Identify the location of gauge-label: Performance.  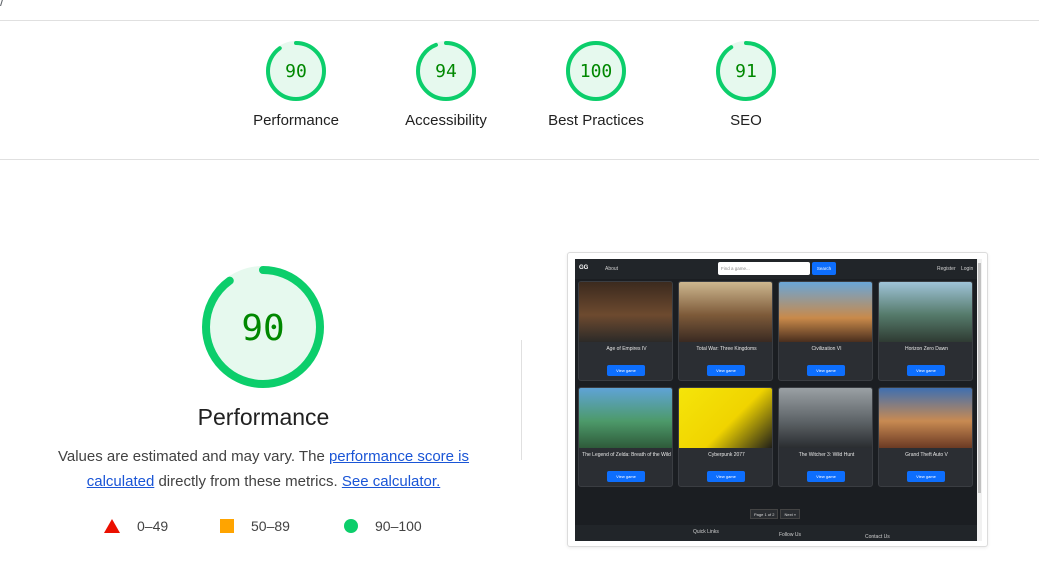
(296, 120).